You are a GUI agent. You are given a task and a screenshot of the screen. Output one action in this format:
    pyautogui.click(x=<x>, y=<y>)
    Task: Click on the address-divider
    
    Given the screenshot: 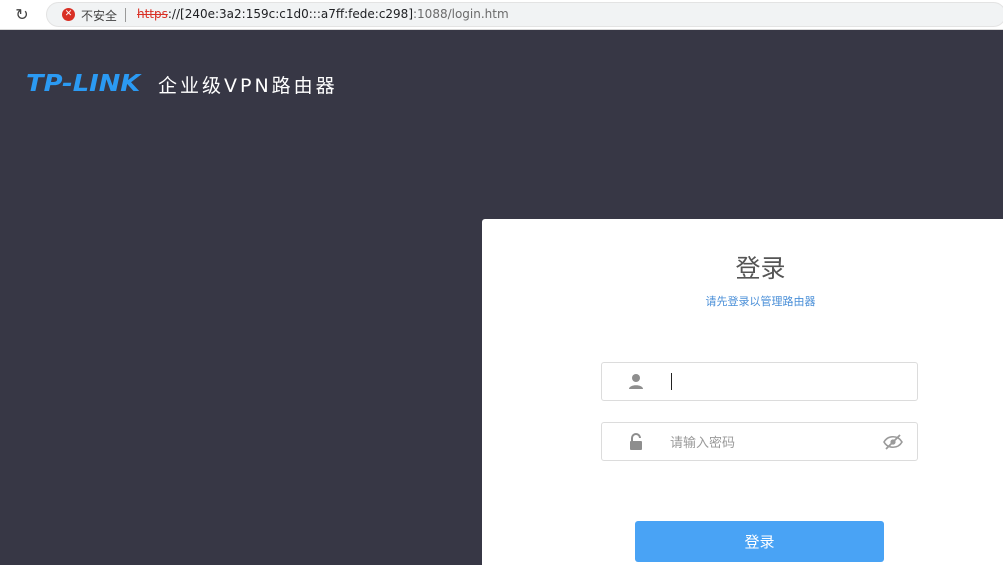 What is the action you would take?
    pyautogui.click(x=125, y=15)
    